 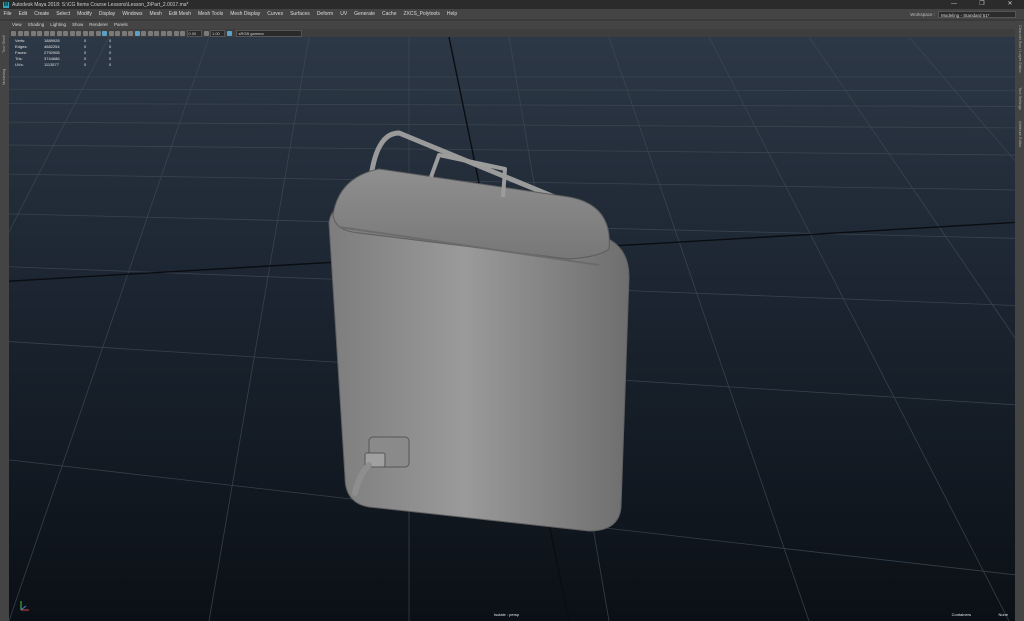 I want to click on menu-windows: Windows, so click(x=132, y=14).